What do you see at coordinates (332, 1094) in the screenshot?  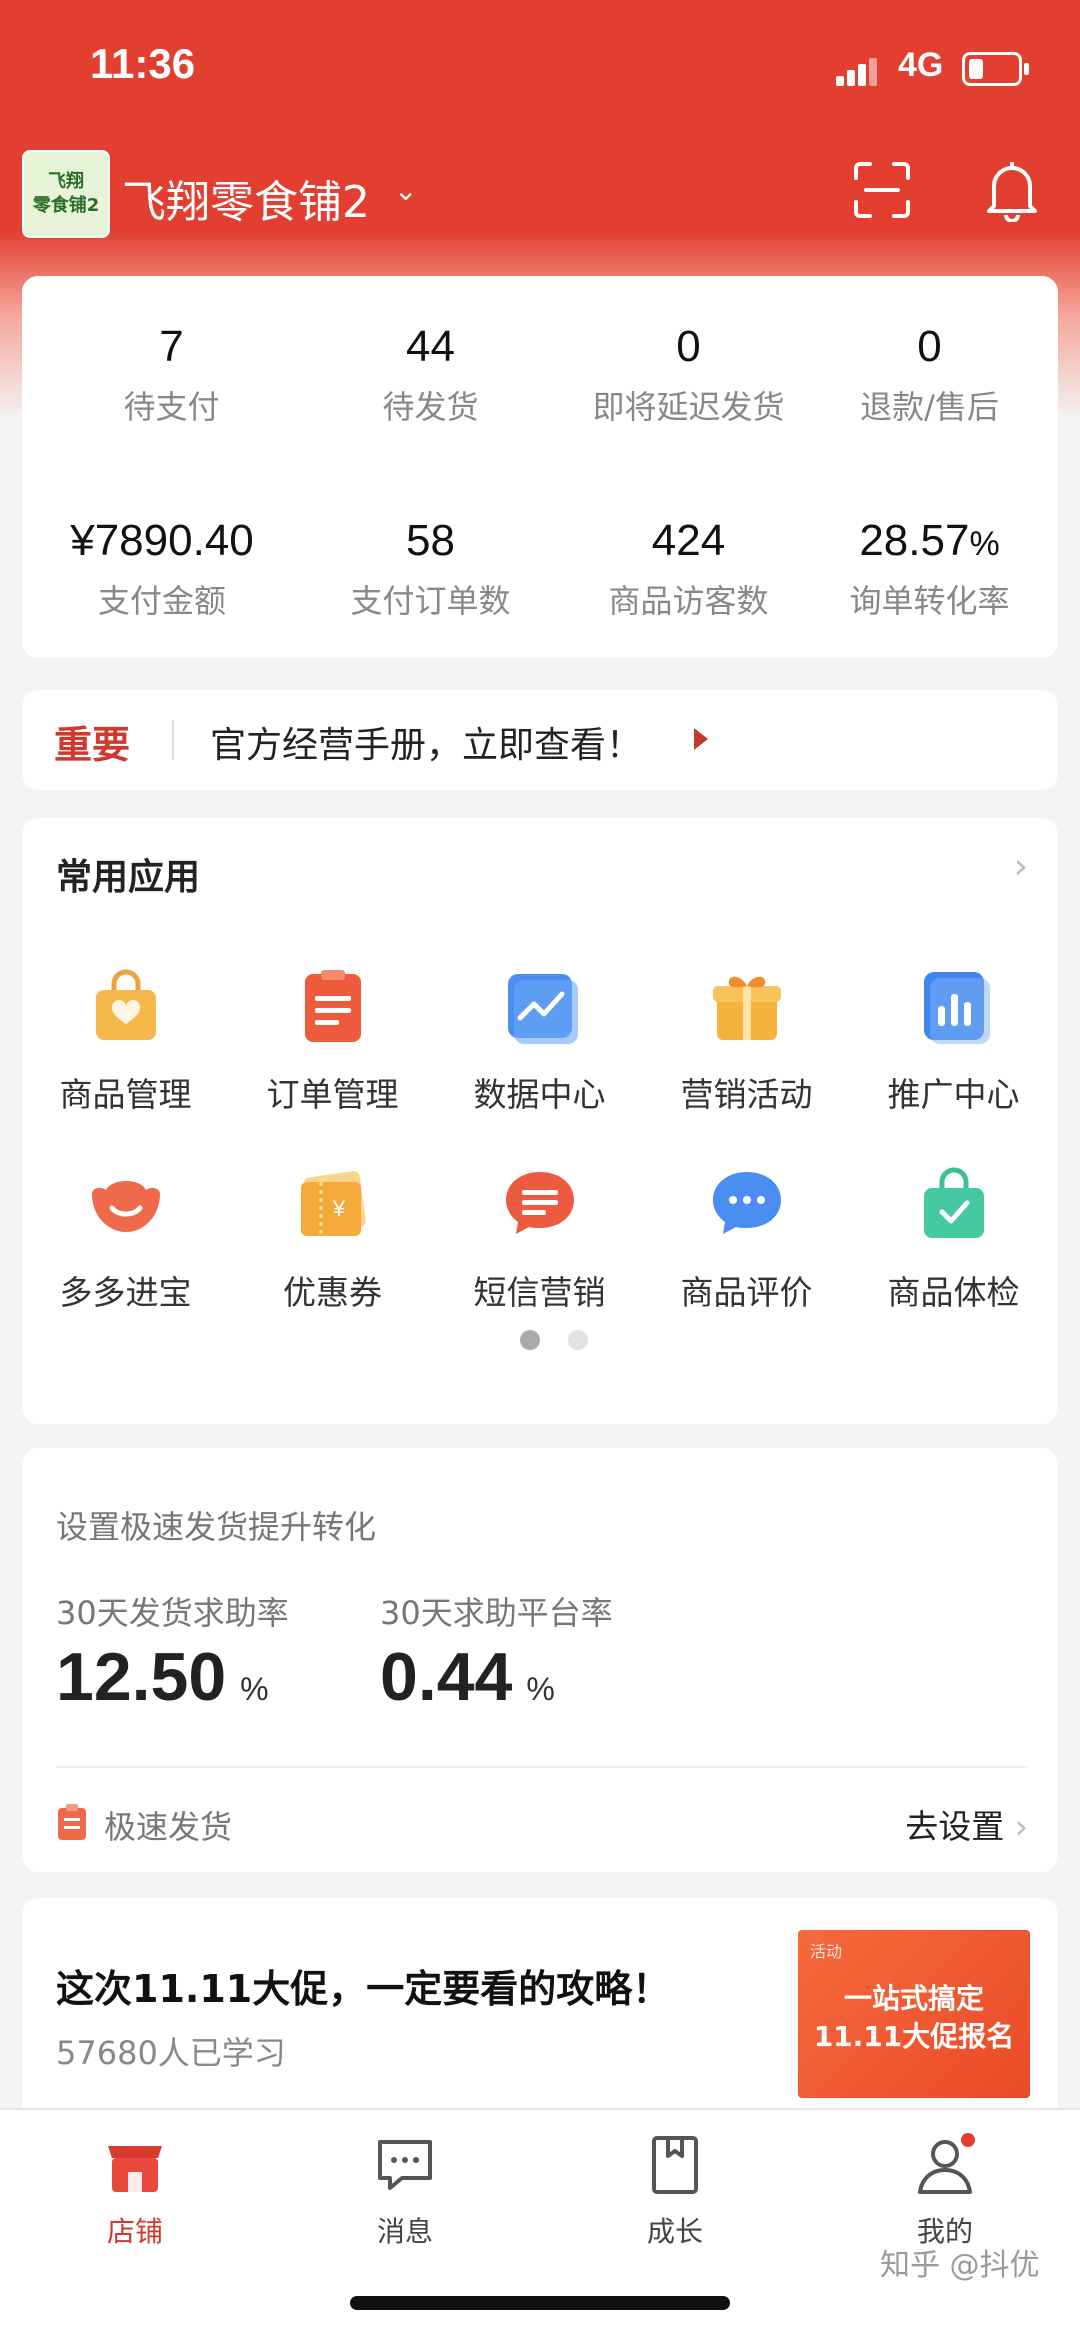 I see `app-label: 订单管理` at bounding box center [332, 1094].